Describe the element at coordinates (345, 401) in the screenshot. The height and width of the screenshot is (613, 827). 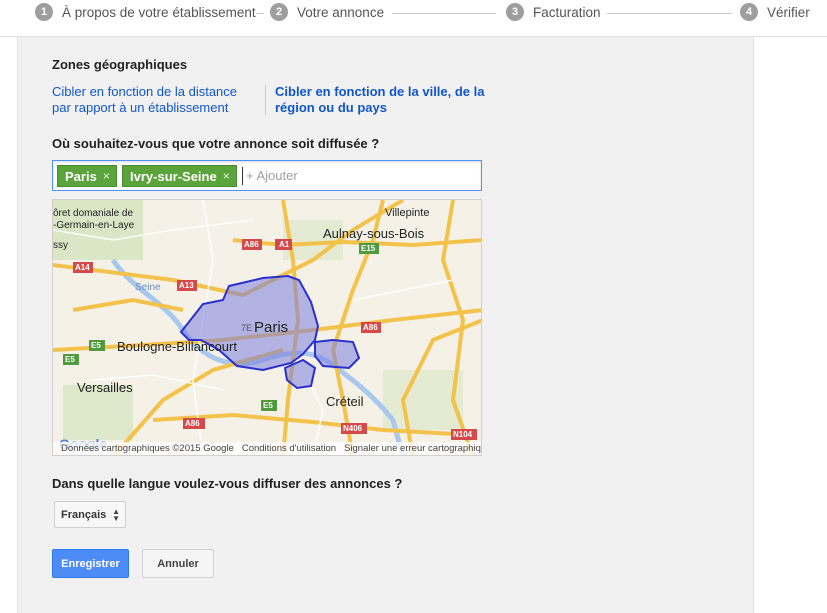
I see `map-label: Créteil` at that location.